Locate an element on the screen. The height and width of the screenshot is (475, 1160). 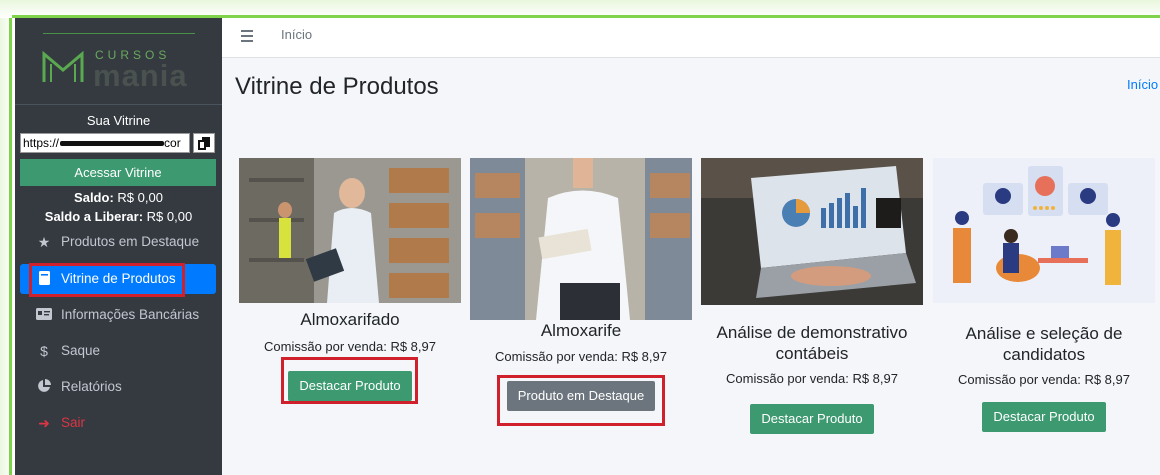
window-frame-top is located at coordinates (580, 9).